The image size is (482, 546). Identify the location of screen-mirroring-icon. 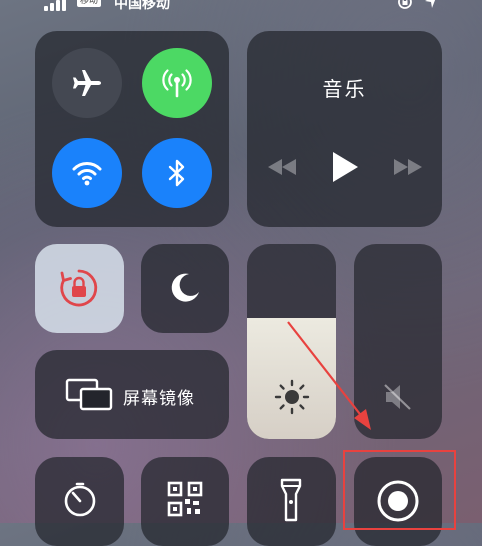
(89, 394).